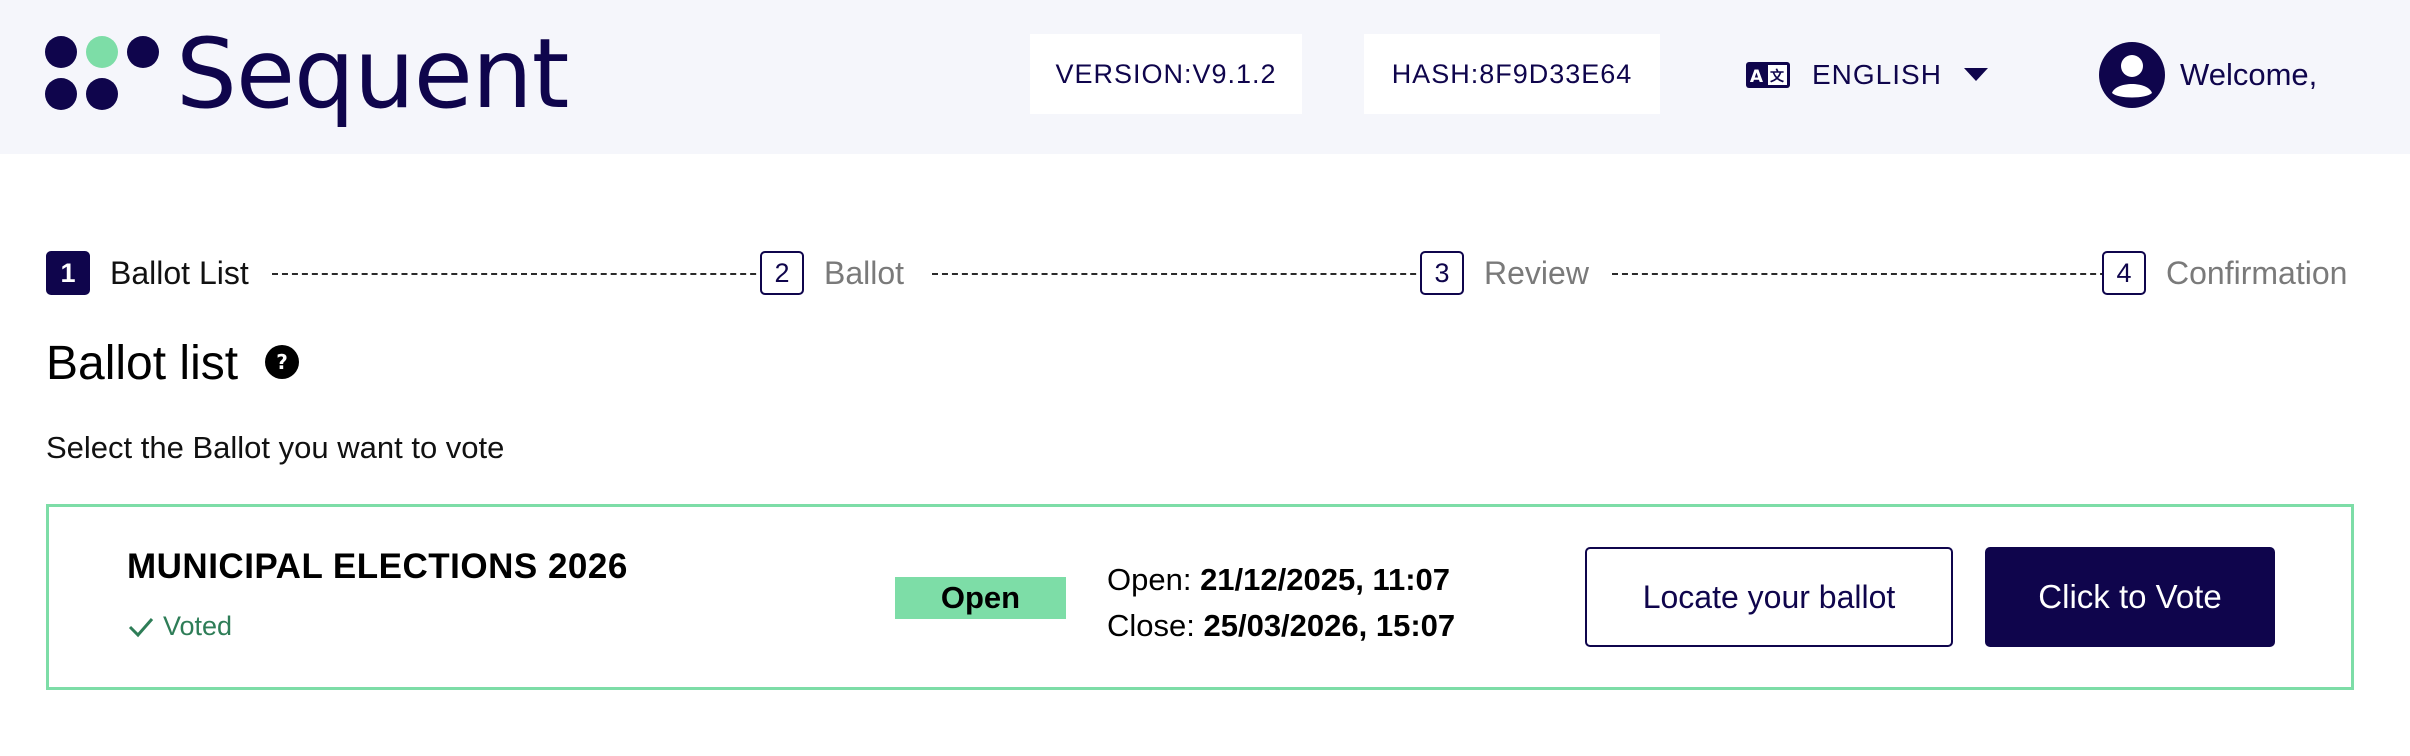 Image resolution: width=2410 pixels, height=756 pixels. What do you see at coordinates (1768, 75) in the screenshot?
I see `translate-icon: A 文` at bounding box center [1768, 75].